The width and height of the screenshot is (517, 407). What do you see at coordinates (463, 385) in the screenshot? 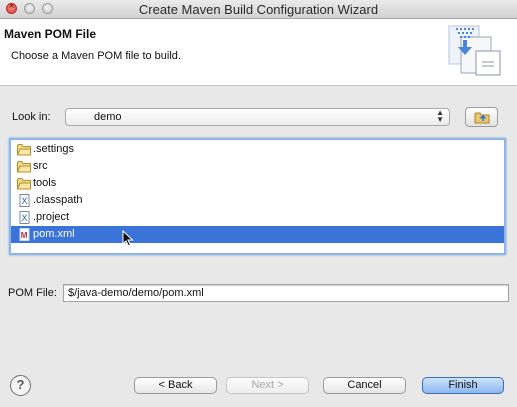
I see `finish-button: Finish` at bounding box center [463, 385].